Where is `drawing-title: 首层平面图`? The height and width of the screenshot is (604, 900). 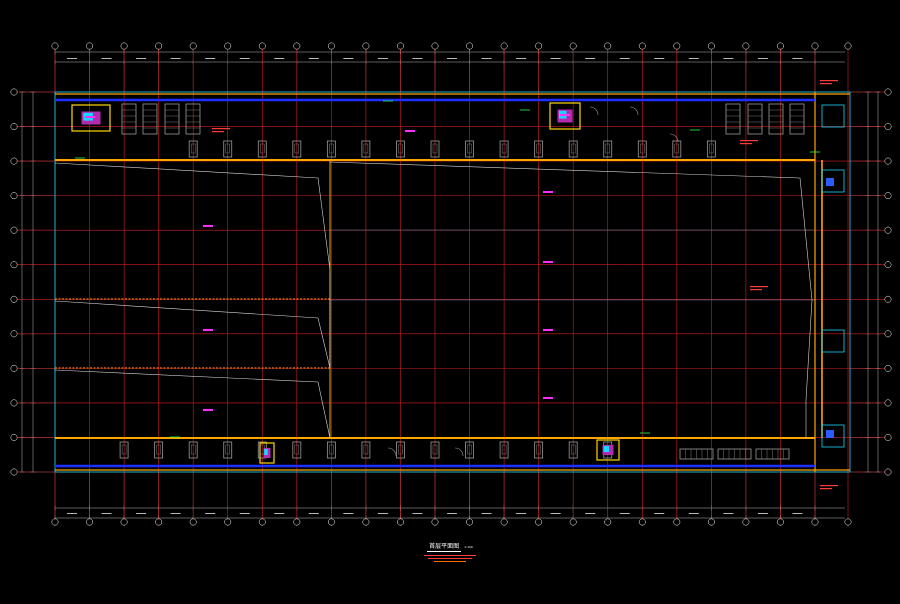 drawing-title: 首层平面图 is located at coordinates (444, 547).